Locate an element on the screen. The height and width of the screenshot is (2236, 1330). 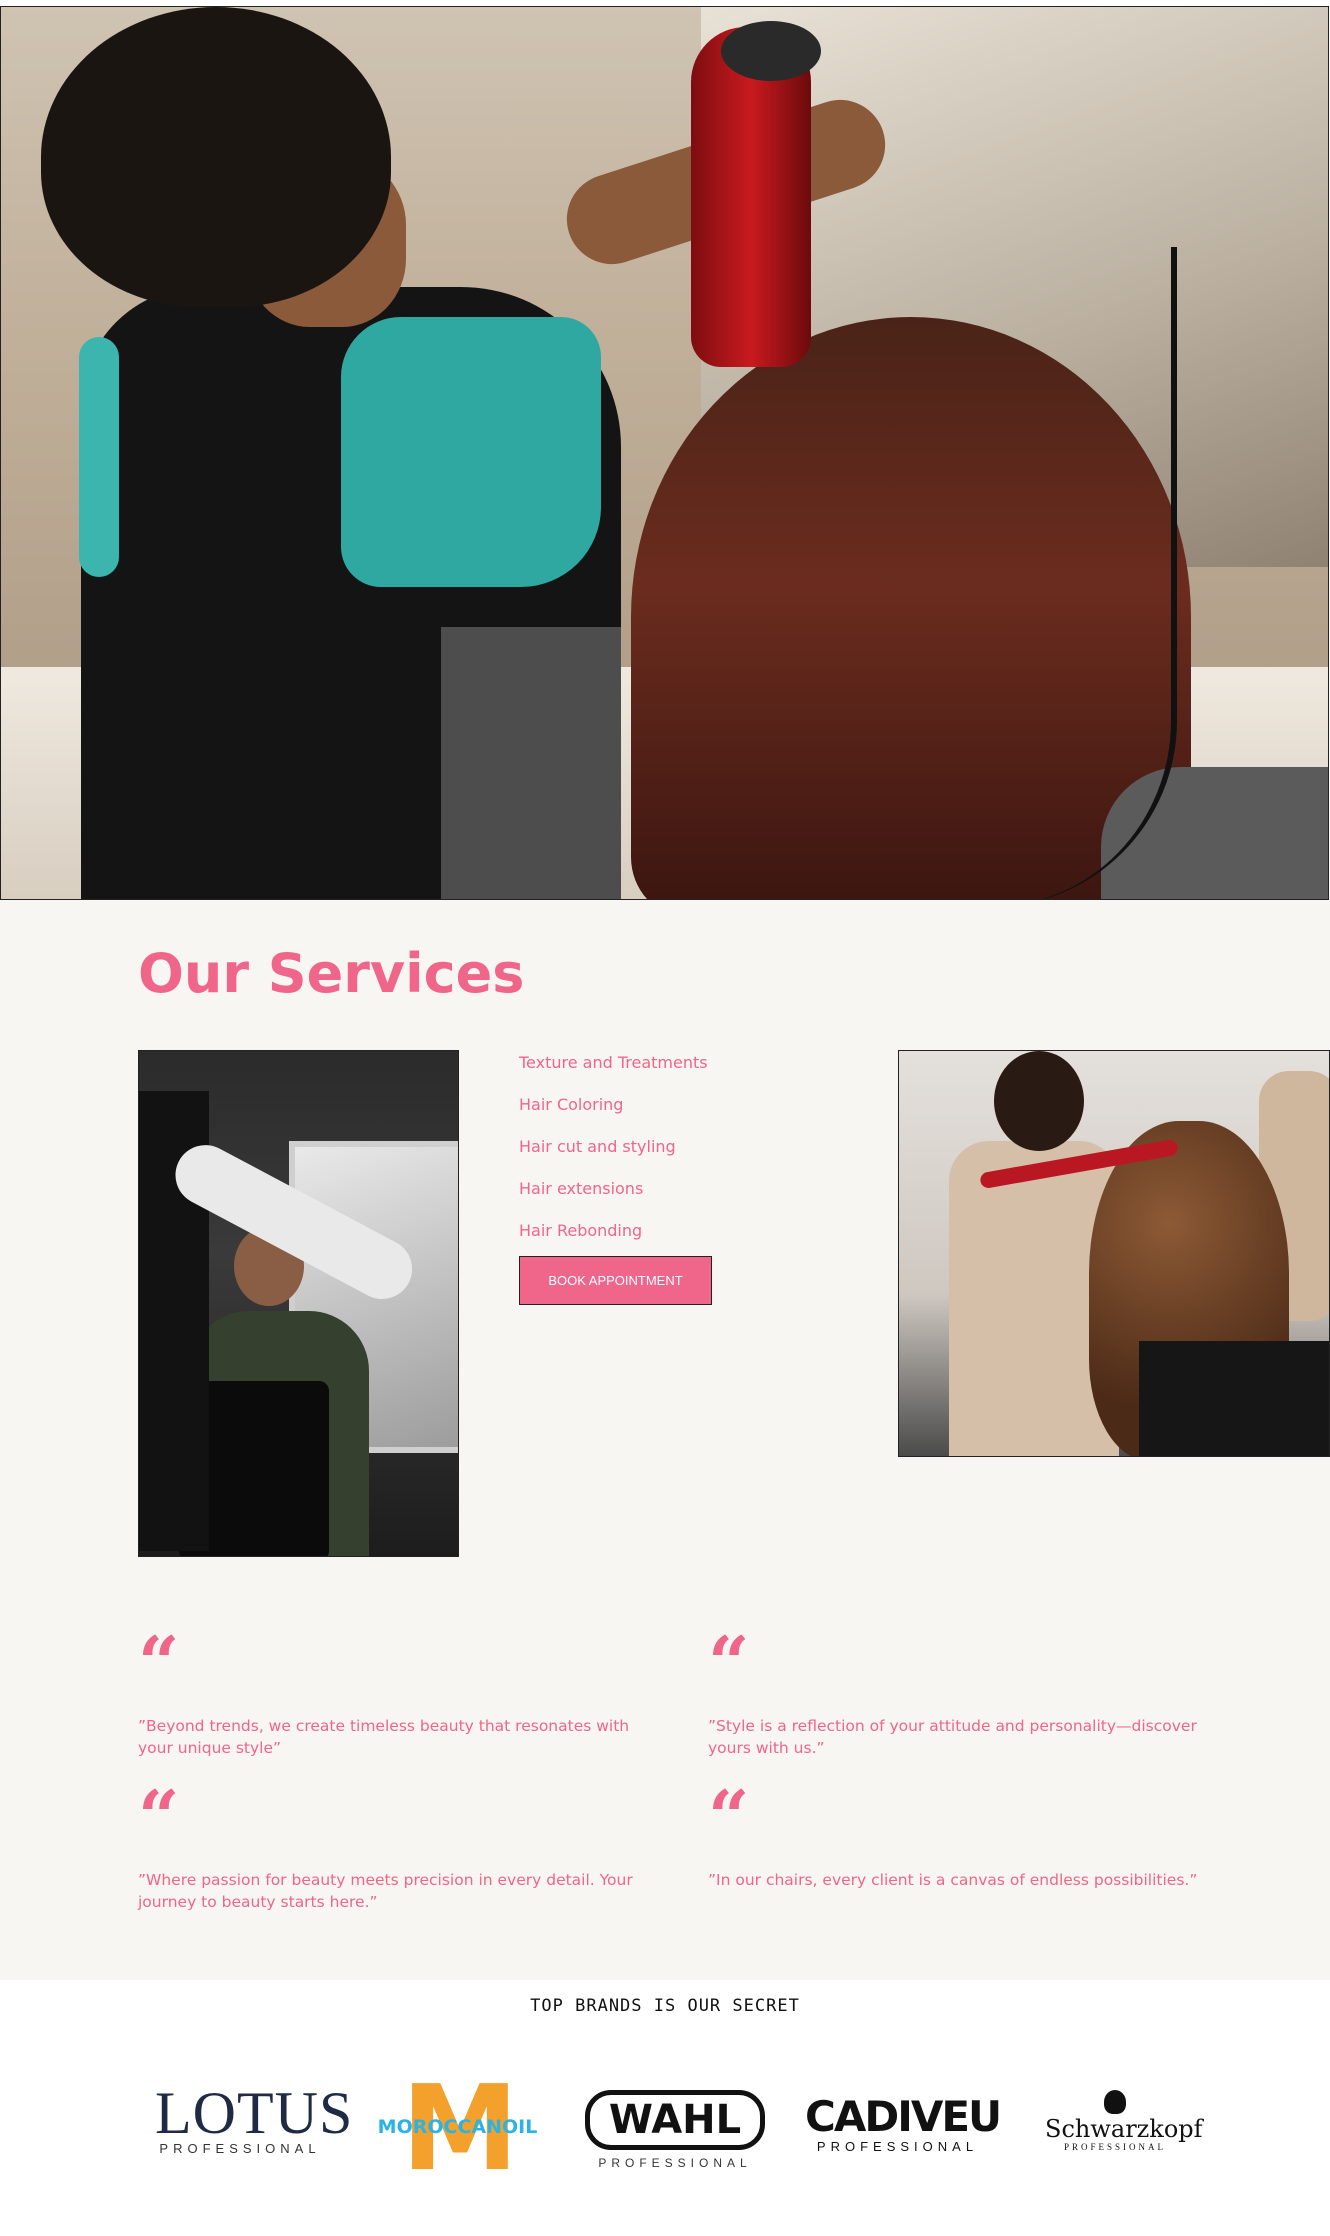
lotus-logo: LOTUS PROFESSIONAL is located at coordinates (254, 2118).